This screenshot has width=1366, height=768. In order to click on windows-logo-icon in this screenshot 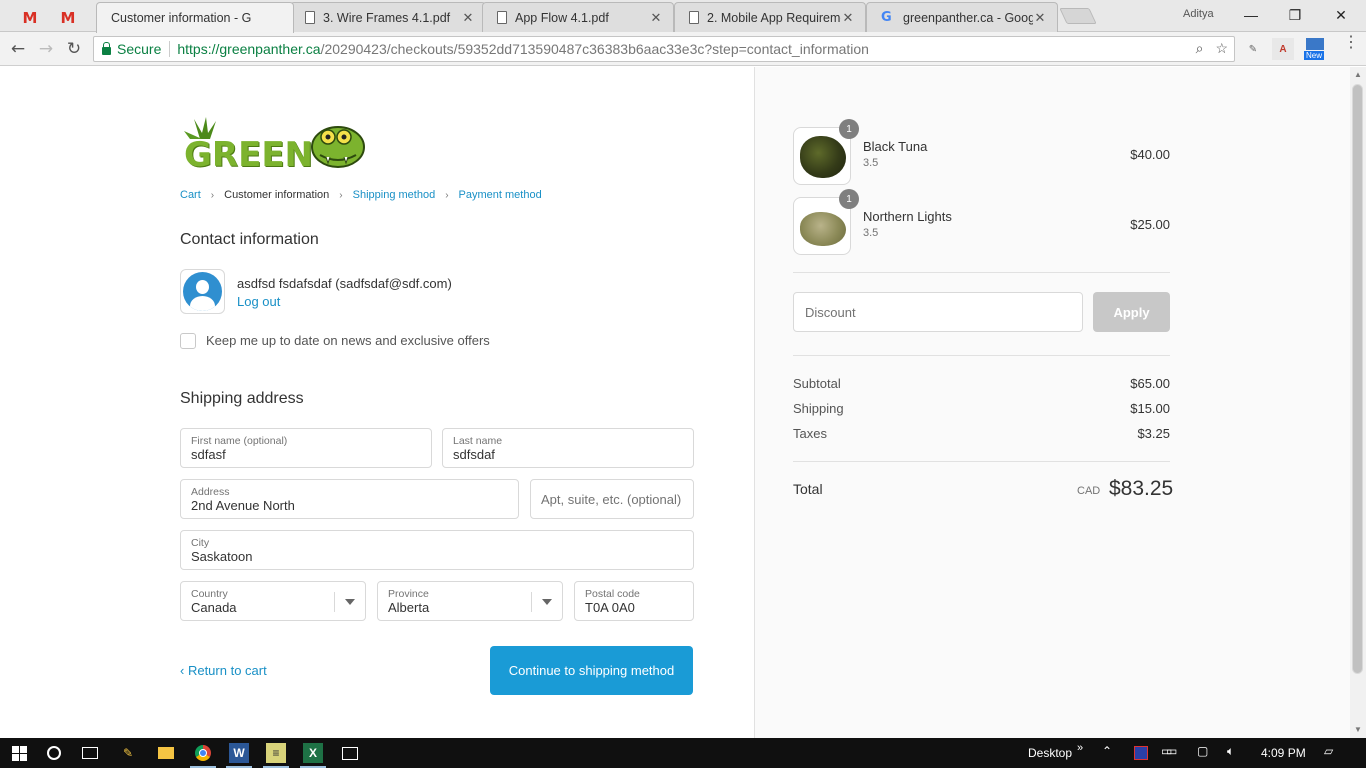, I will do `click(19, 753)`.